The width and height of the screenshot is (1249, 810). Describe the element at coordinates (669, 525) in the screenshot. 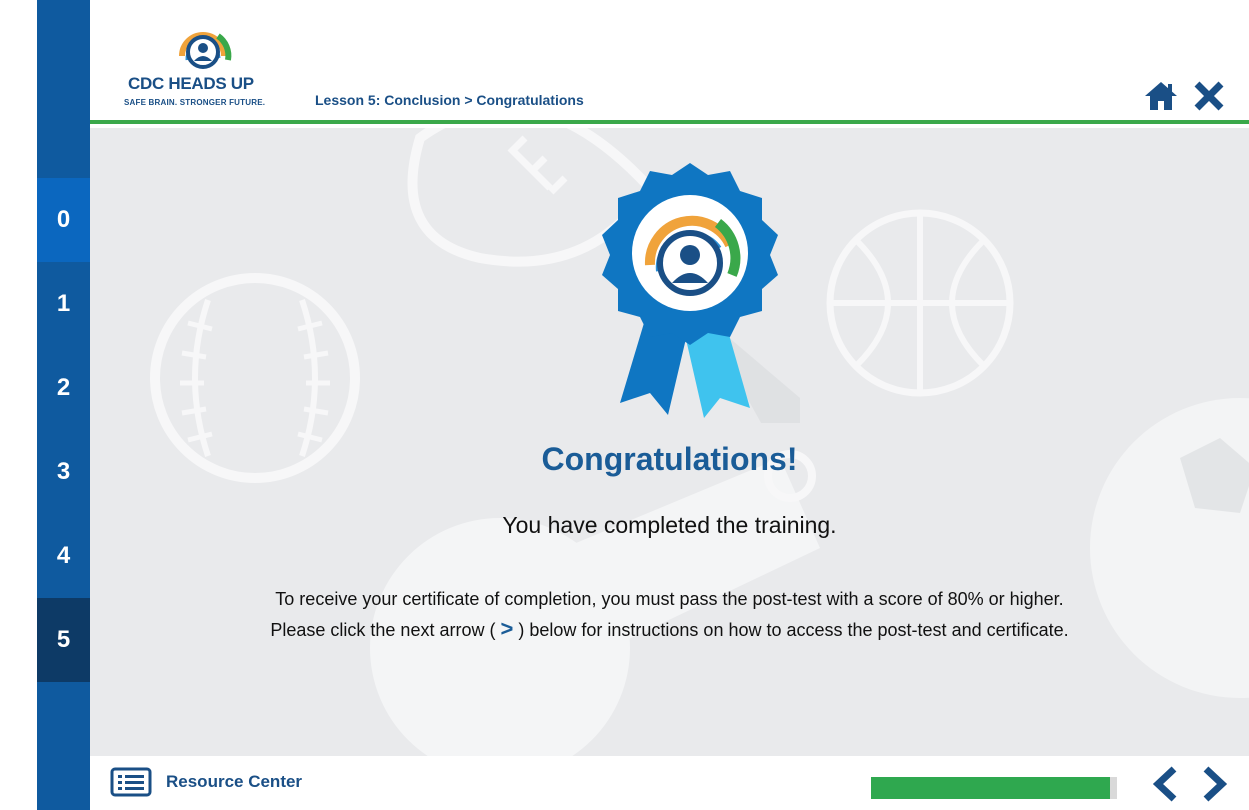

I see `completion-message: You have completed the training.` at that location.